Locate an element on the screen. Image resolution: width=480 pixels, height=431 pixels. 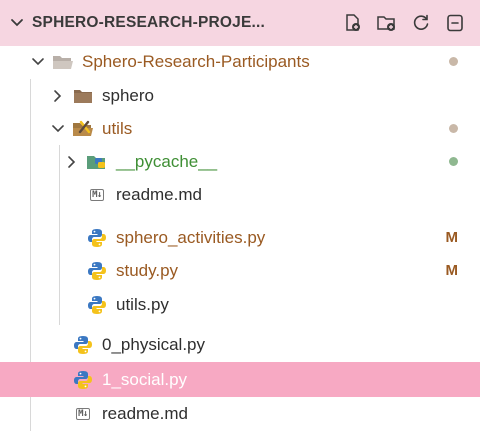
tree-item-root-readme: M↓ readme.md is located at coordinates (240, 413).